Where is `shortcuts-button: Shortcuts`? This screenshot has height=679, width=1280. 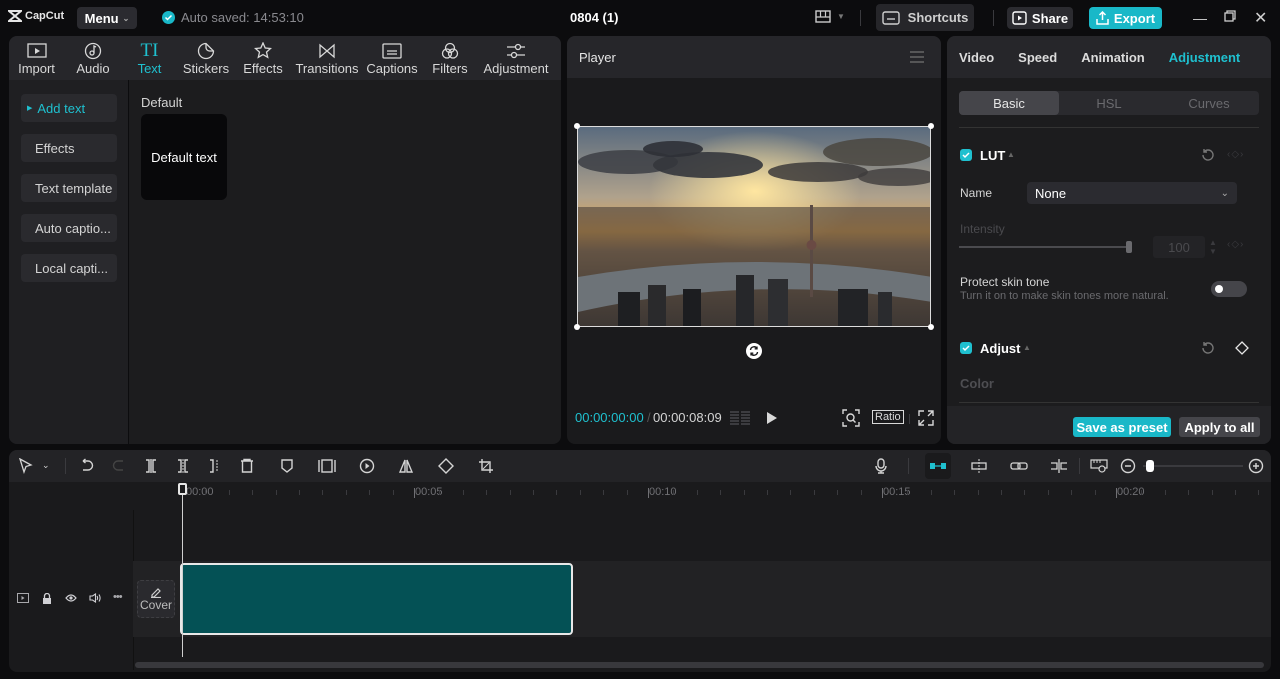 shortcuts-button: Shortcuts is located at coordinates (925, 17).